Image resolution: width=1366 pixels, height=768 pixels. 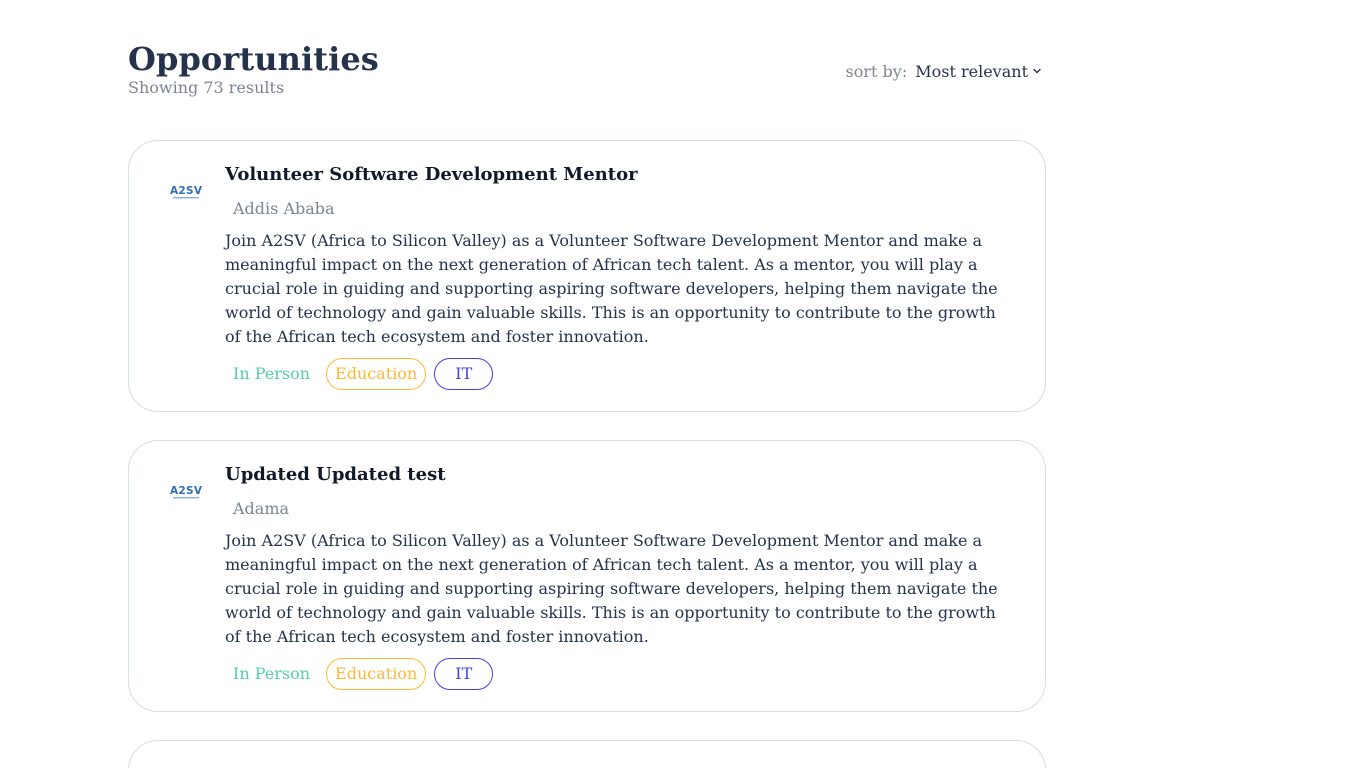 What do you see at coordinates (335, 475) in the screenshot?
I see `card-title: Updated Updated test` at bounding box center [335, 475].